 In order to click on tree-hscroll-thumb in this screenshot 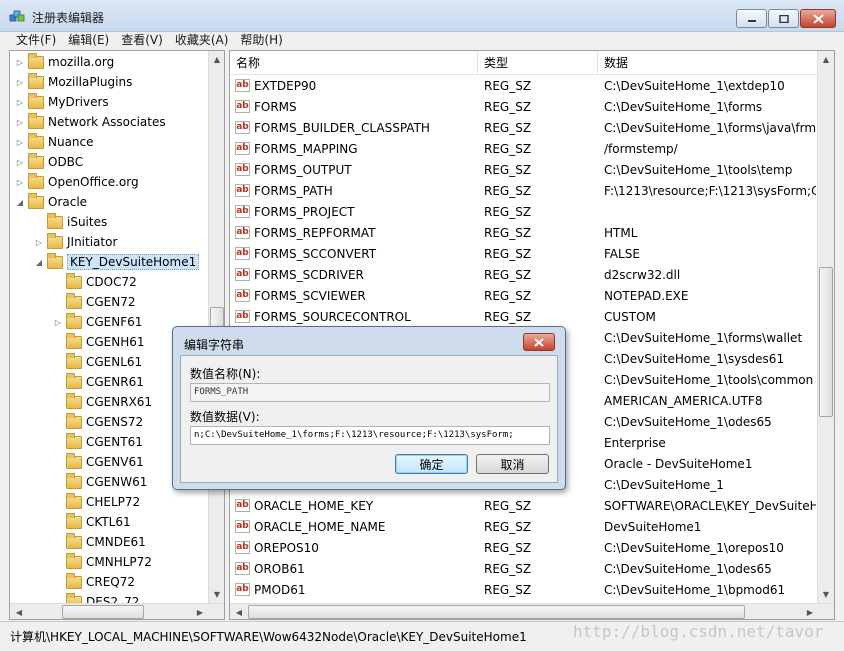, I will do `click(103, 612)`.